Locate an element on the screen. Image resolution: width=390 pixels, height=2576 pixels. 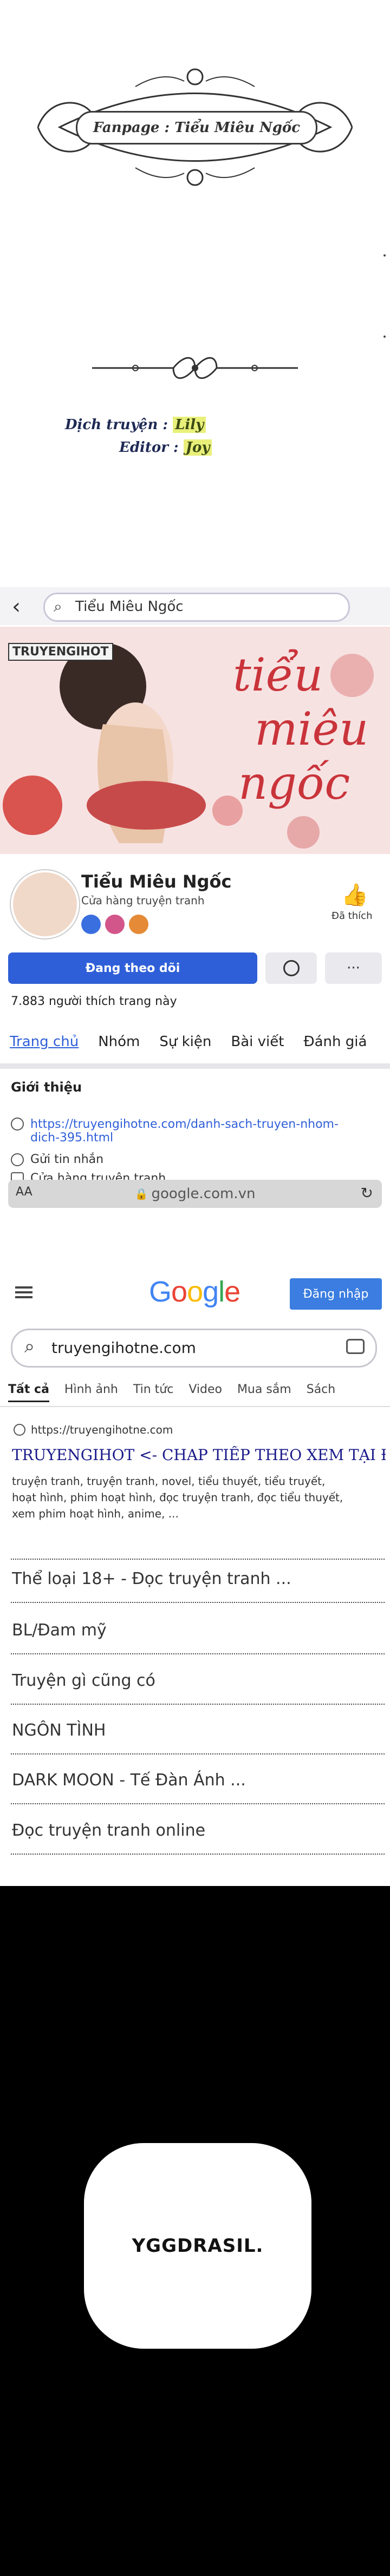
fb-search-input: ⌕ Tiểu Miêu Ngốc is located at coordinates (196, 607).